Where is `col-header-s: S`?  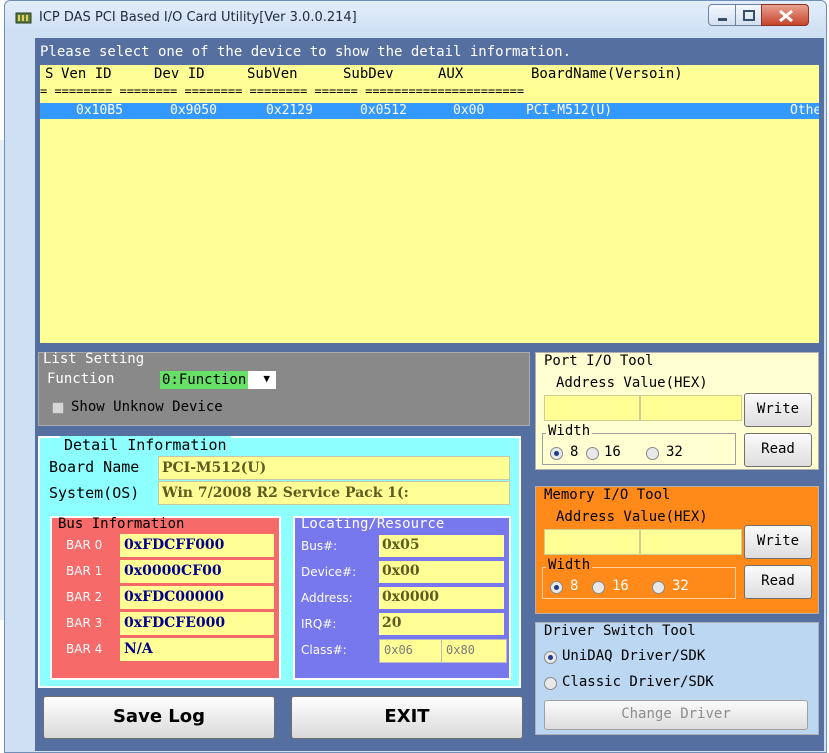
col-header-s: S is located at coordinates (49, 74).